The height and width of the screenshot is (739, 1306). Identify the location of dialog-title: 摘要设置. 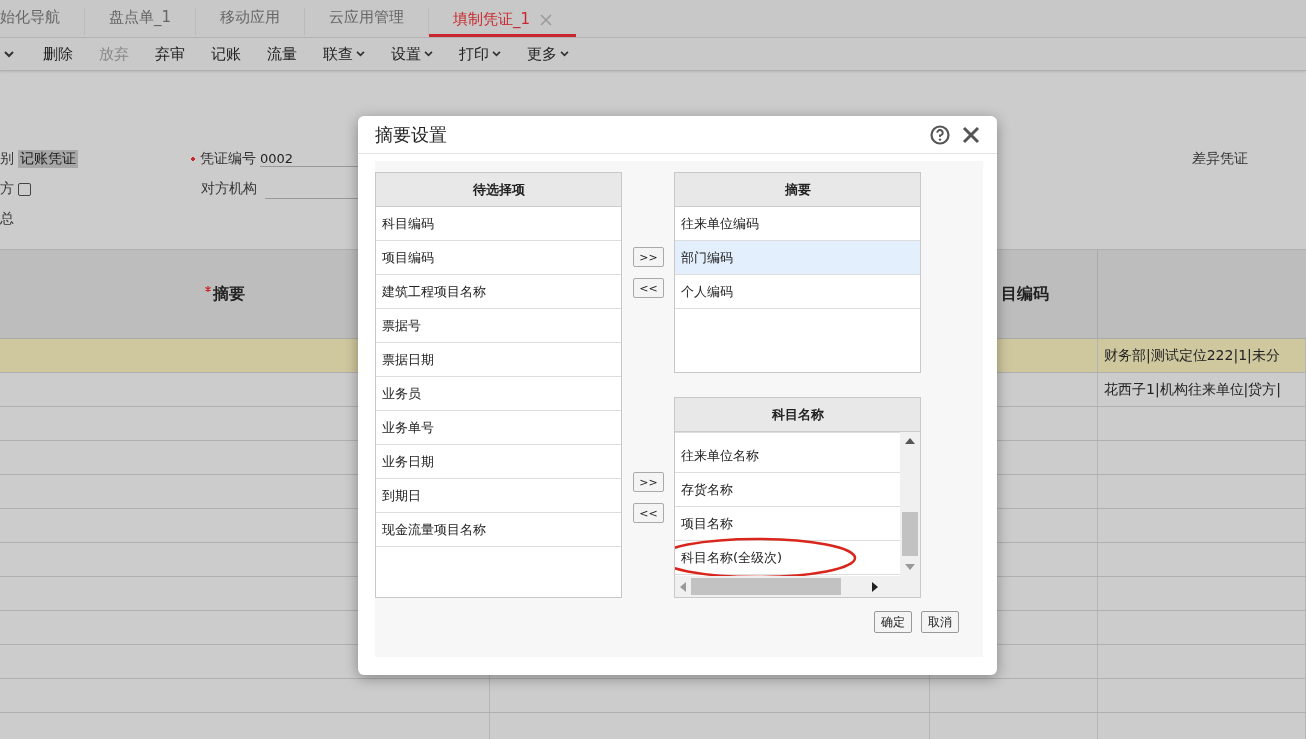
(411, 134).